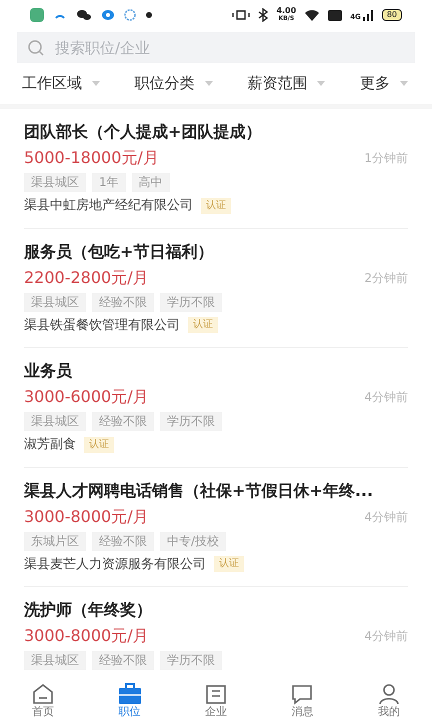 The width and height of the screenshot is (432, 720). I want to click on job-title: 团队部长（个人提成+团队提成）, so click(143, 132).